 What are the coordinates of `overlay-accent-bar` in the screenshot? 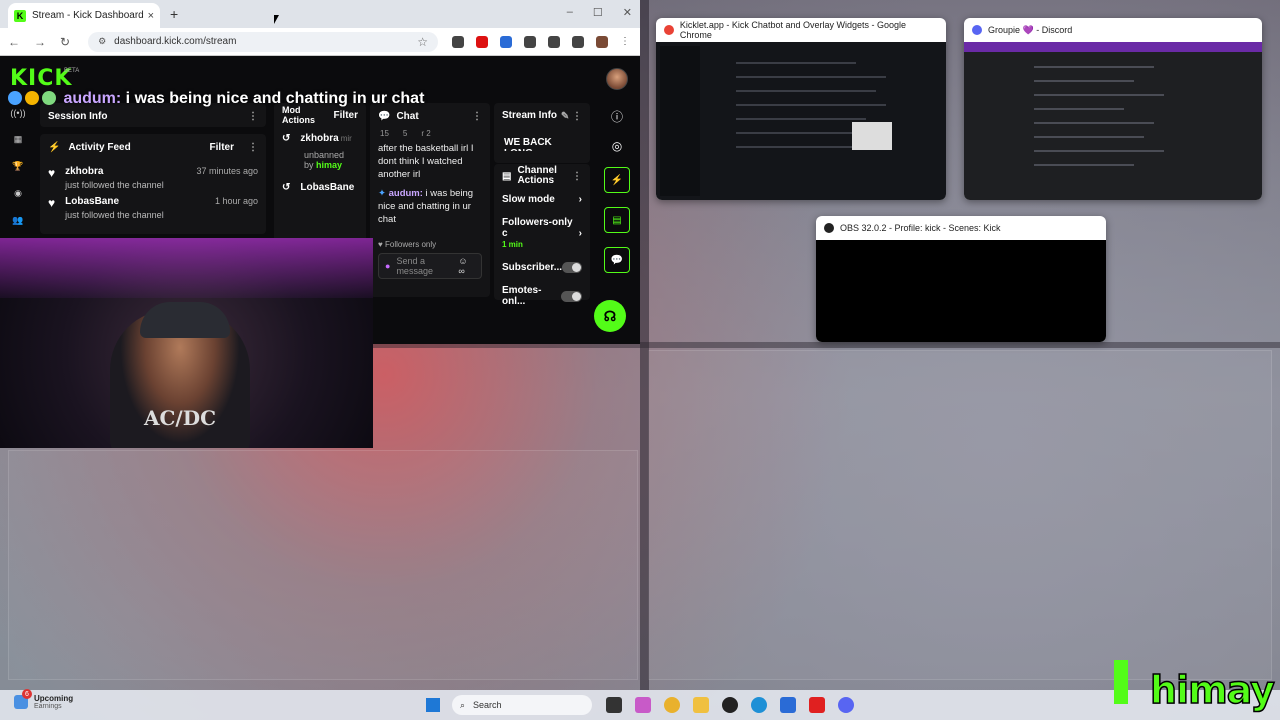 It's located at (1121, 682).